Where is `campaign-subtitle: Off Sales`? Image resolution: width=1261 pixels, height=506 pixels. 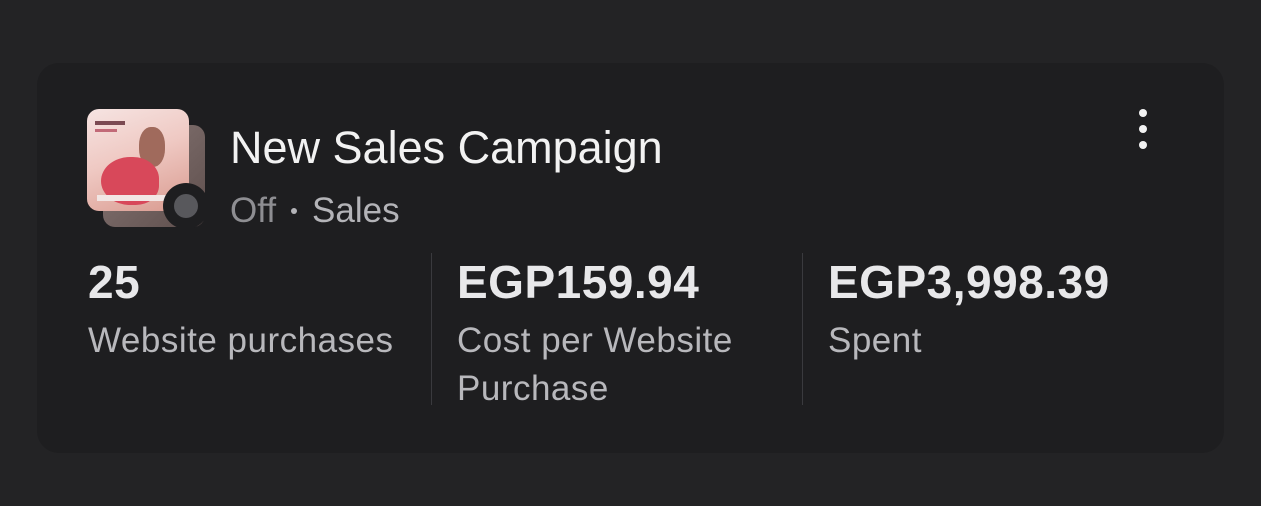
campaign-subtitle: Off Sales is located at coordinates (315, 210).